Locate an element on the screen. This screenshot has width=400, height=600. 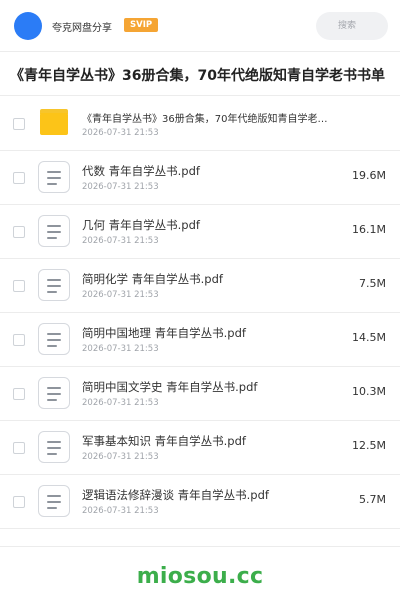
file-size: 10.3M is located at coordinates (369, 391).